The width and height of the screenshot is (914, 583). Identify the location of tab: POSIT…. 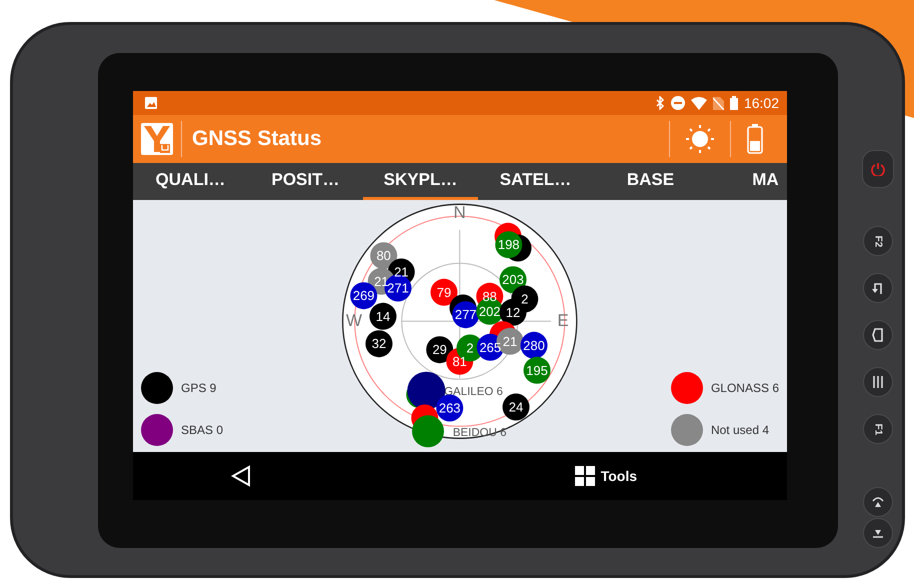
(305, 181).